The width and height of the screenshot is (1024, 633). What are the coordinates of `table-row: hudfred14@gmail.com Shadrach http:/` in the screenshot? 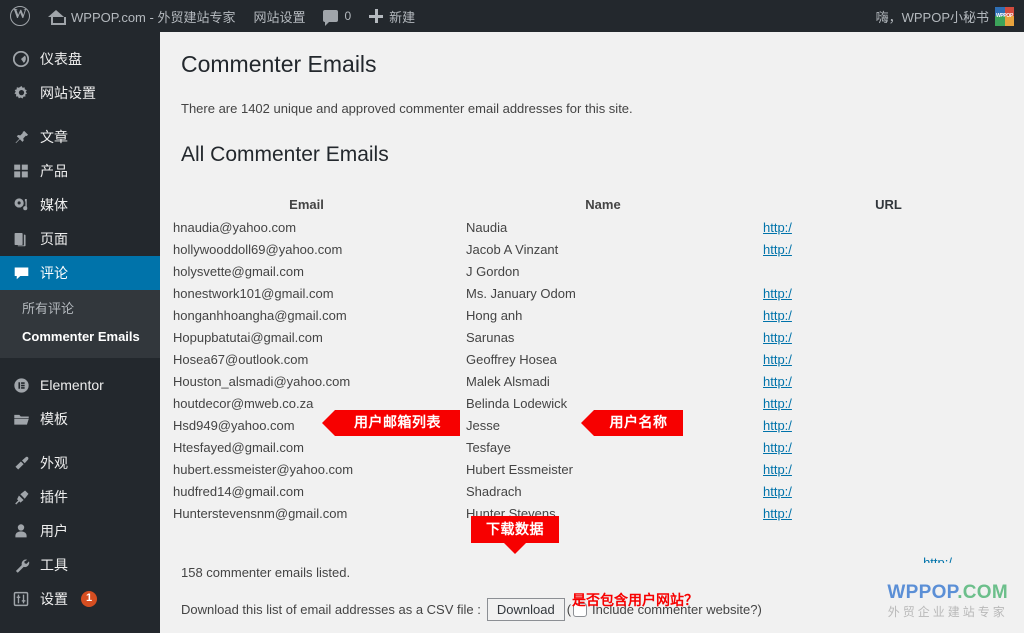 It's located at (592, 491).